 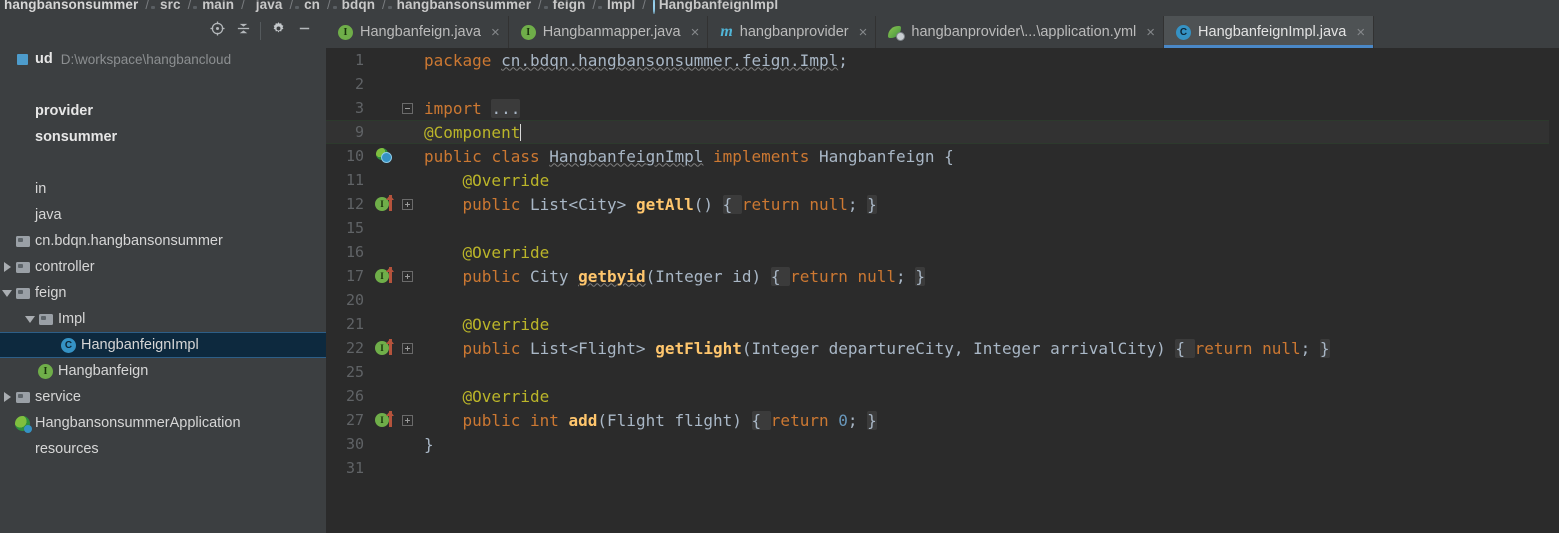 What do you see at coordinates (356, 8) in the screenshot?
I see `breadcrumb-item-bdqn: bdqn` at bounding box center [356, 8].